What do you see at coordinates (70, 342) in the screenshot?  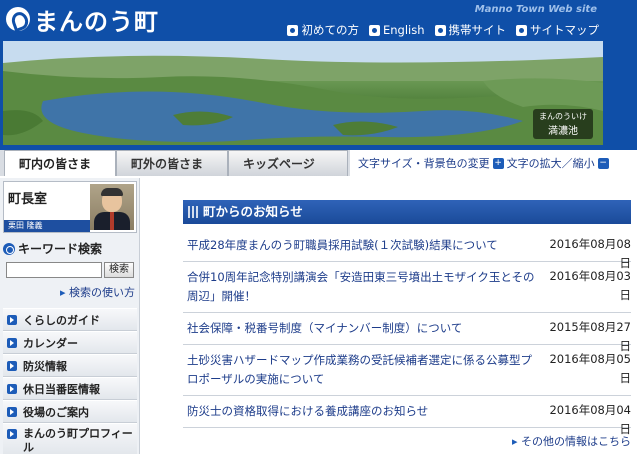 I see `sidebar-item-calendar: カレンダー` at bounding box center [70, 342].